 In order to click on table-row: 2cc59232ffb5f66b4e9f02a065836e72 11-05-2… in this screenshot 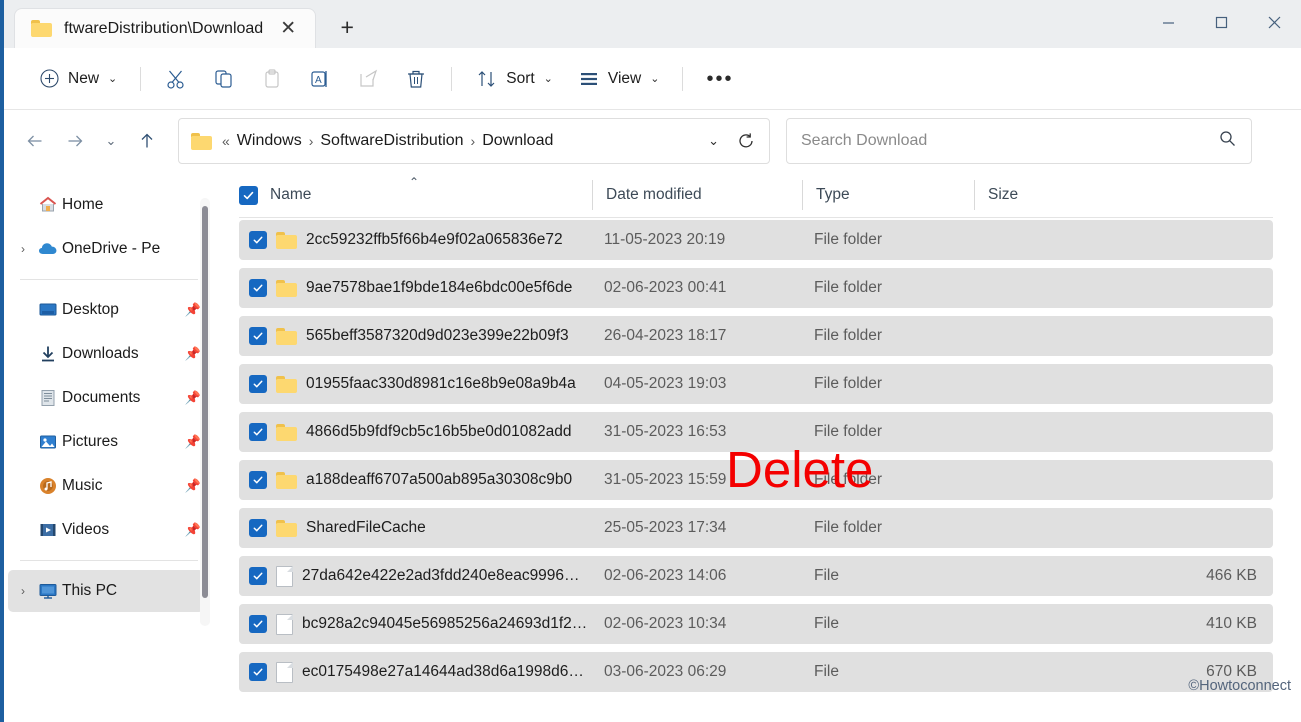, I will do `click(756, 240)`.